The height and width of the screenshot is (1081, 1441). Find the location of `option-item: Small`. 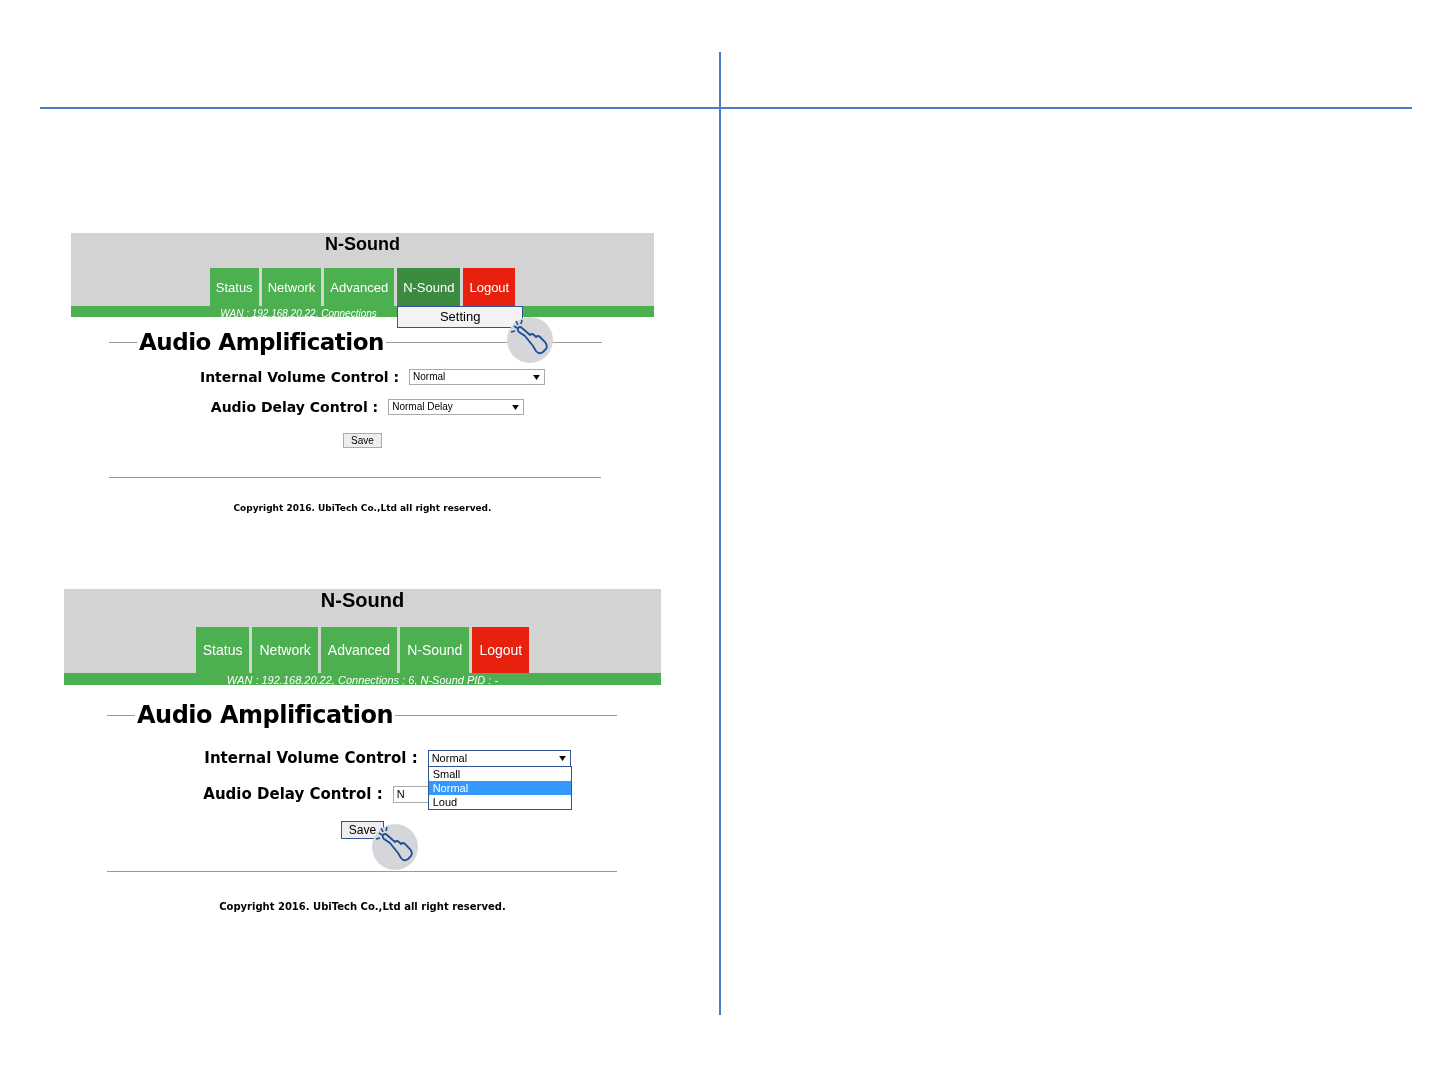

option-item: Small is located at coordinates (499, 773).